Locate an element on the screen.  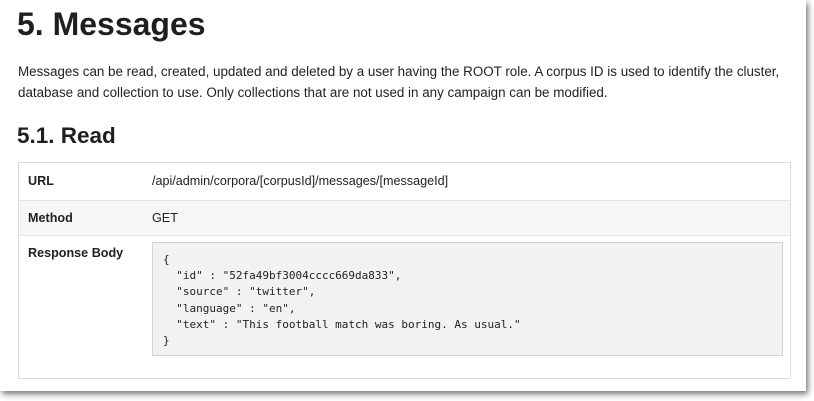
table-row-method: Method GET is located at coordinates (404, 218).